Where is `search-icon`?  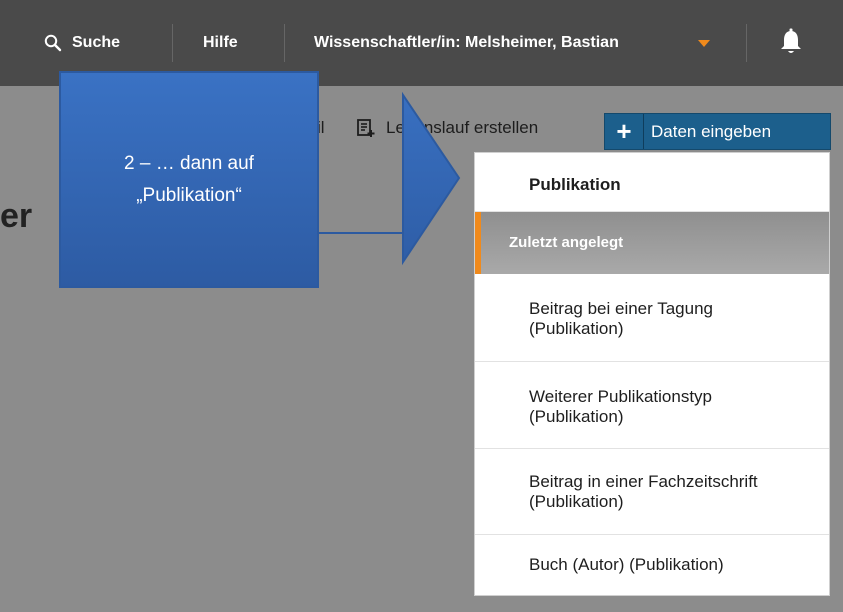
search-icon is located at coordinates (53, 43).